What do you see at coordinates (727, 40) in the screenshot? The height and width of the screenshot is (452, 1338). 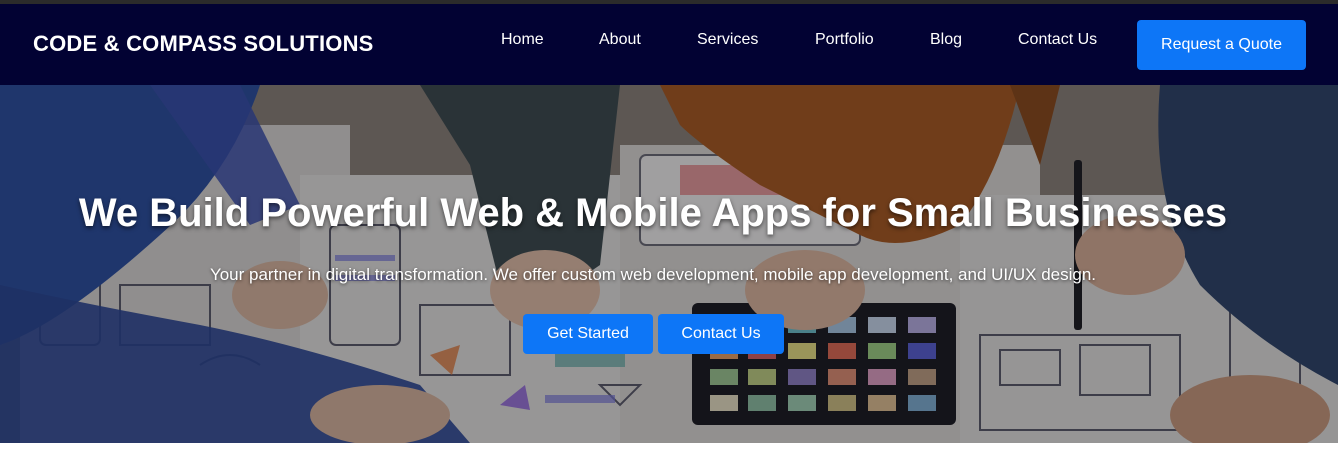 I see `nav-link-services: Services` at bounding box center [727, 40].